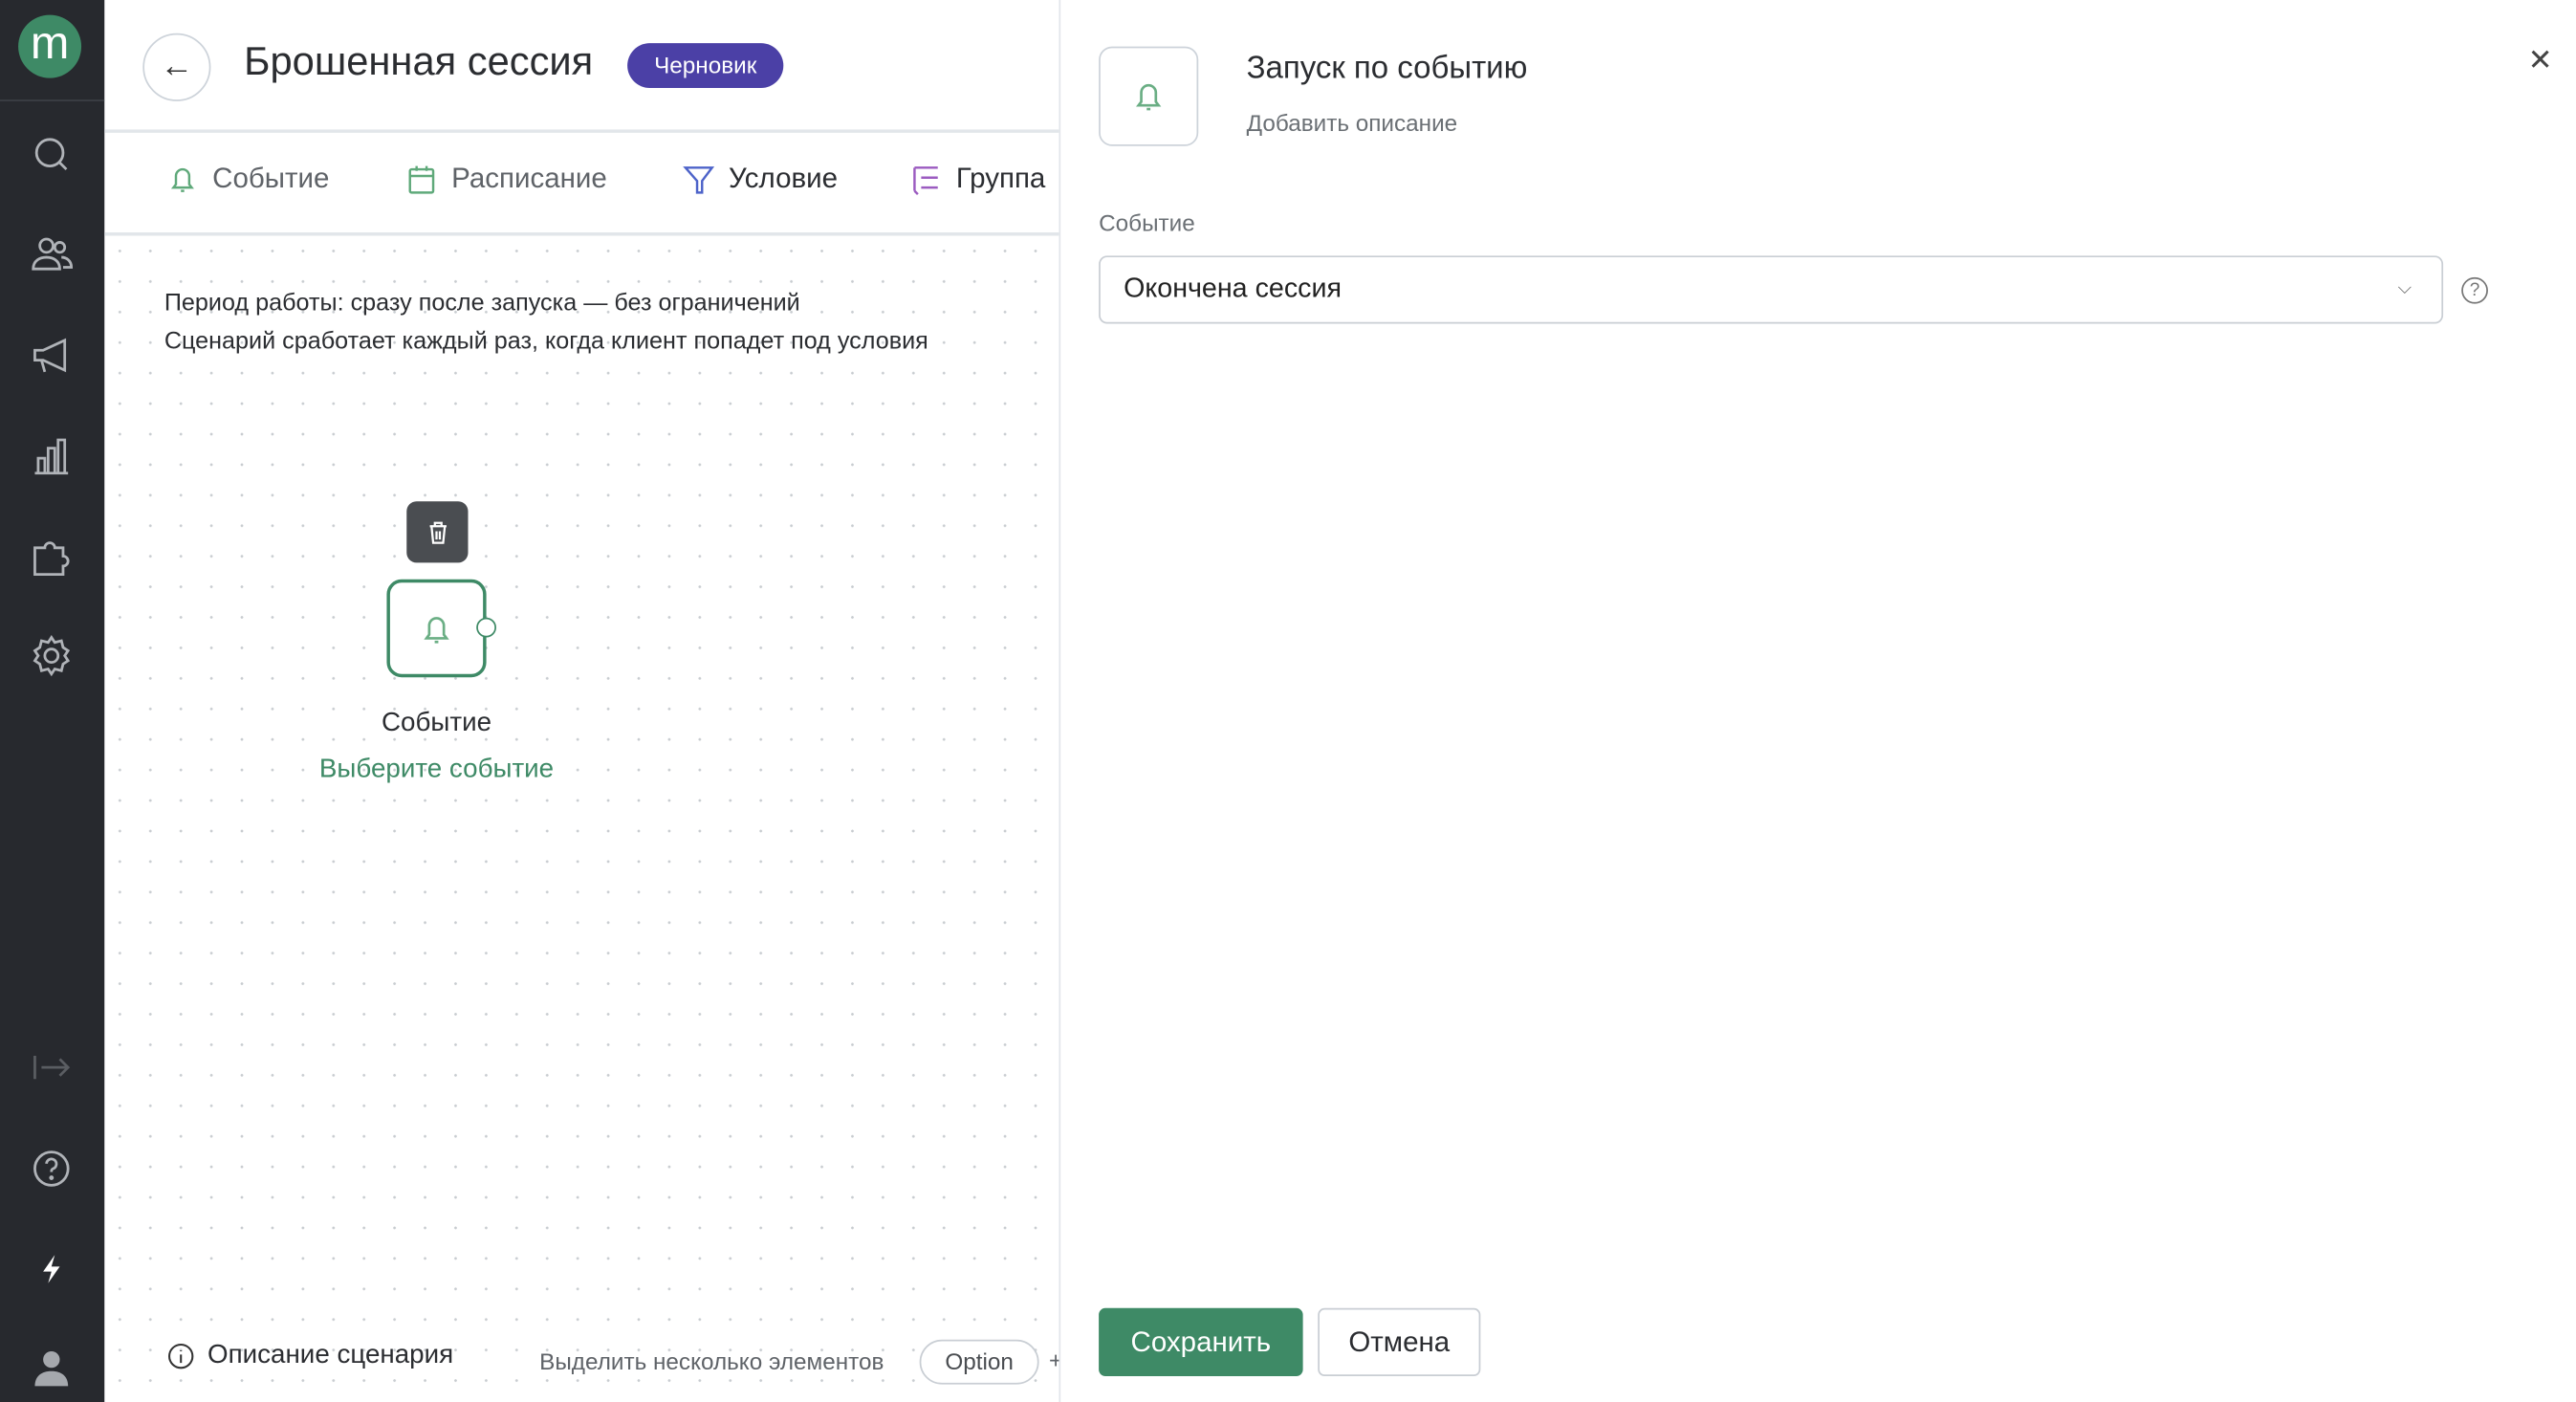 This screenshot has height=1402, width=2576. I want to click on event-field-label: Событие, so click(1147, 222).